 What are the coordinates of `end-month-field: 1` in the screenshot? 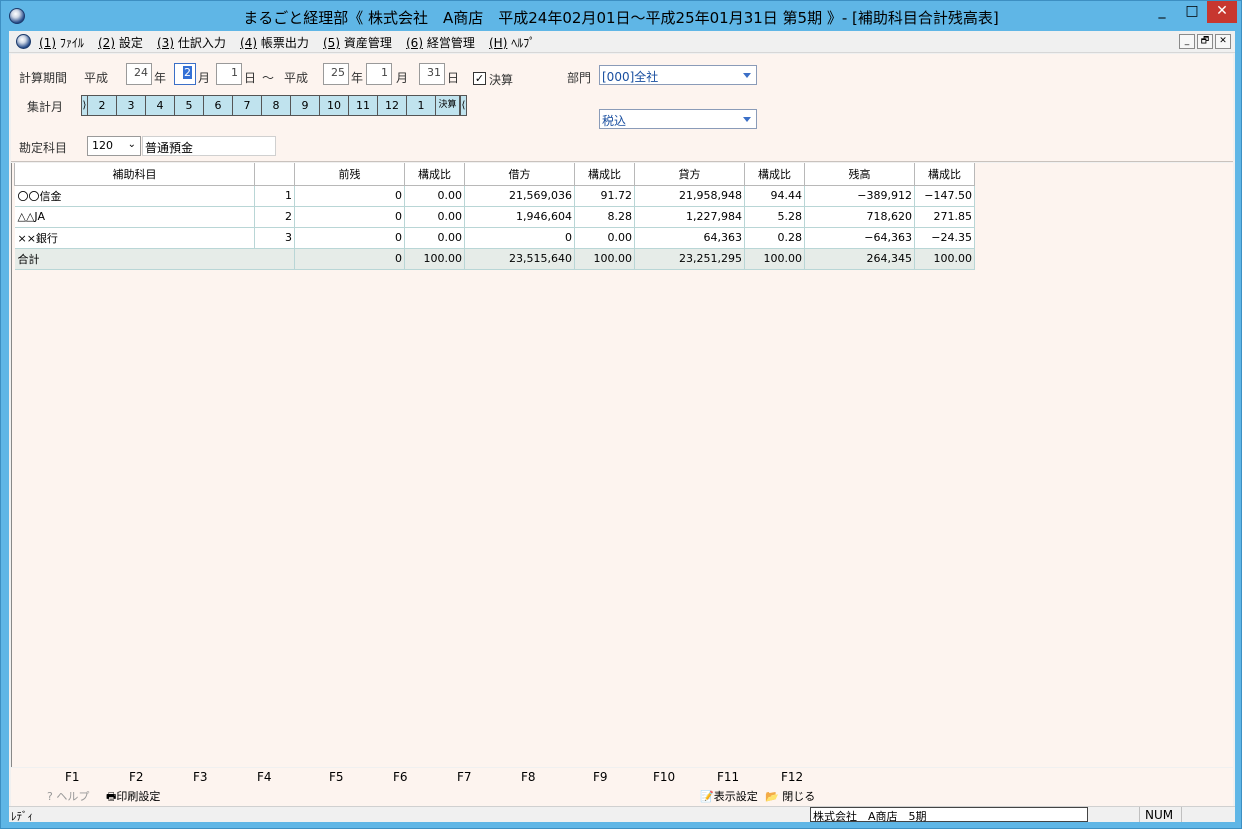 It's located at (379, 74).